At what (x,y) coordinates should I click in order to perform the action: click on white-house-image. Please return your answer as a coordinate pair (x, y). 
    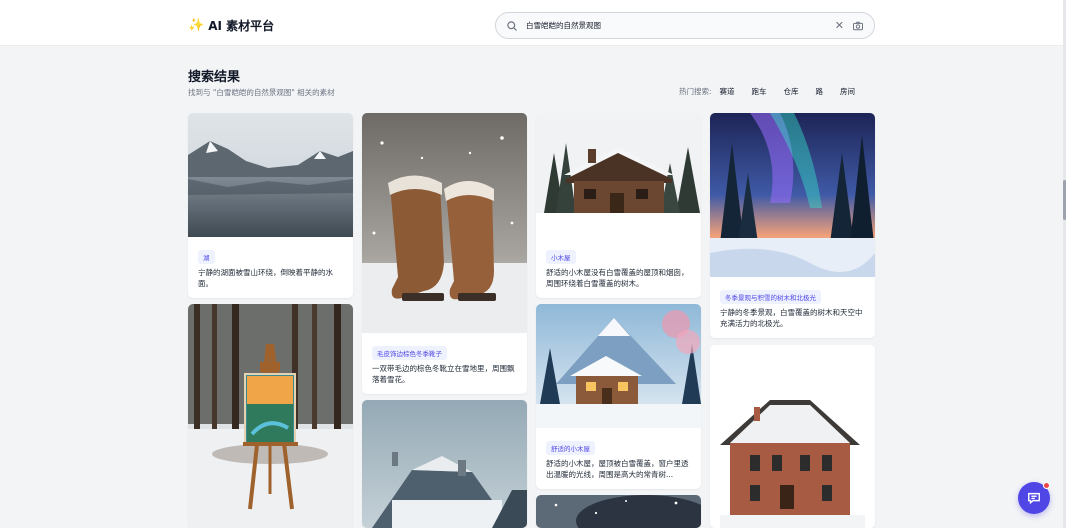
    Looking at the image, I should click on (444, 464).